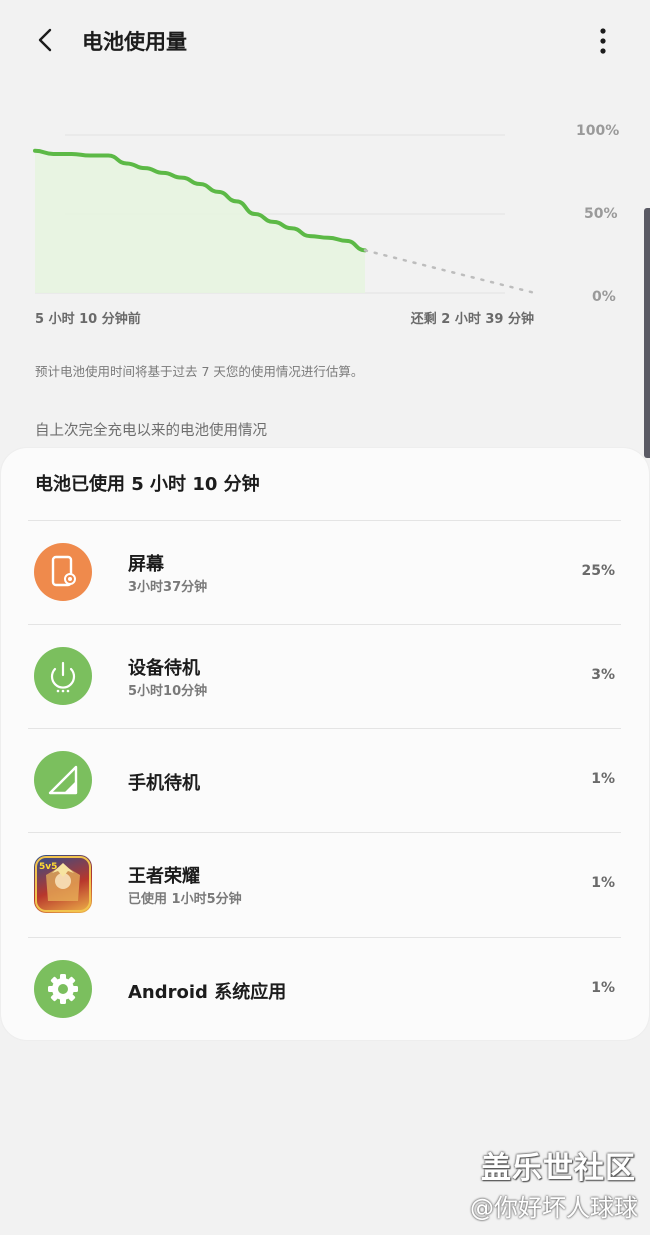 This screenshot has height=1235, width=650. What do you see at coordinates (603, 675) in the screenshot?
I see `usage-percent: 3%` at bounding box center [603, 675].